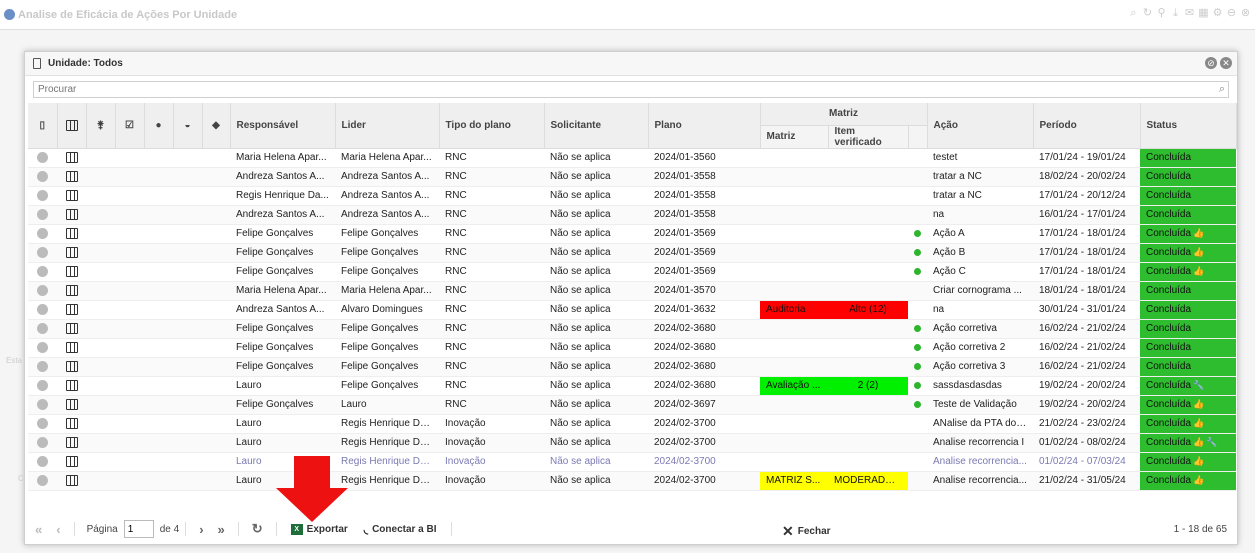 Image resolution: width=1255 pixels, height=553 pixels. I want to click on close-icon: ⊗, so click(1245, 13).